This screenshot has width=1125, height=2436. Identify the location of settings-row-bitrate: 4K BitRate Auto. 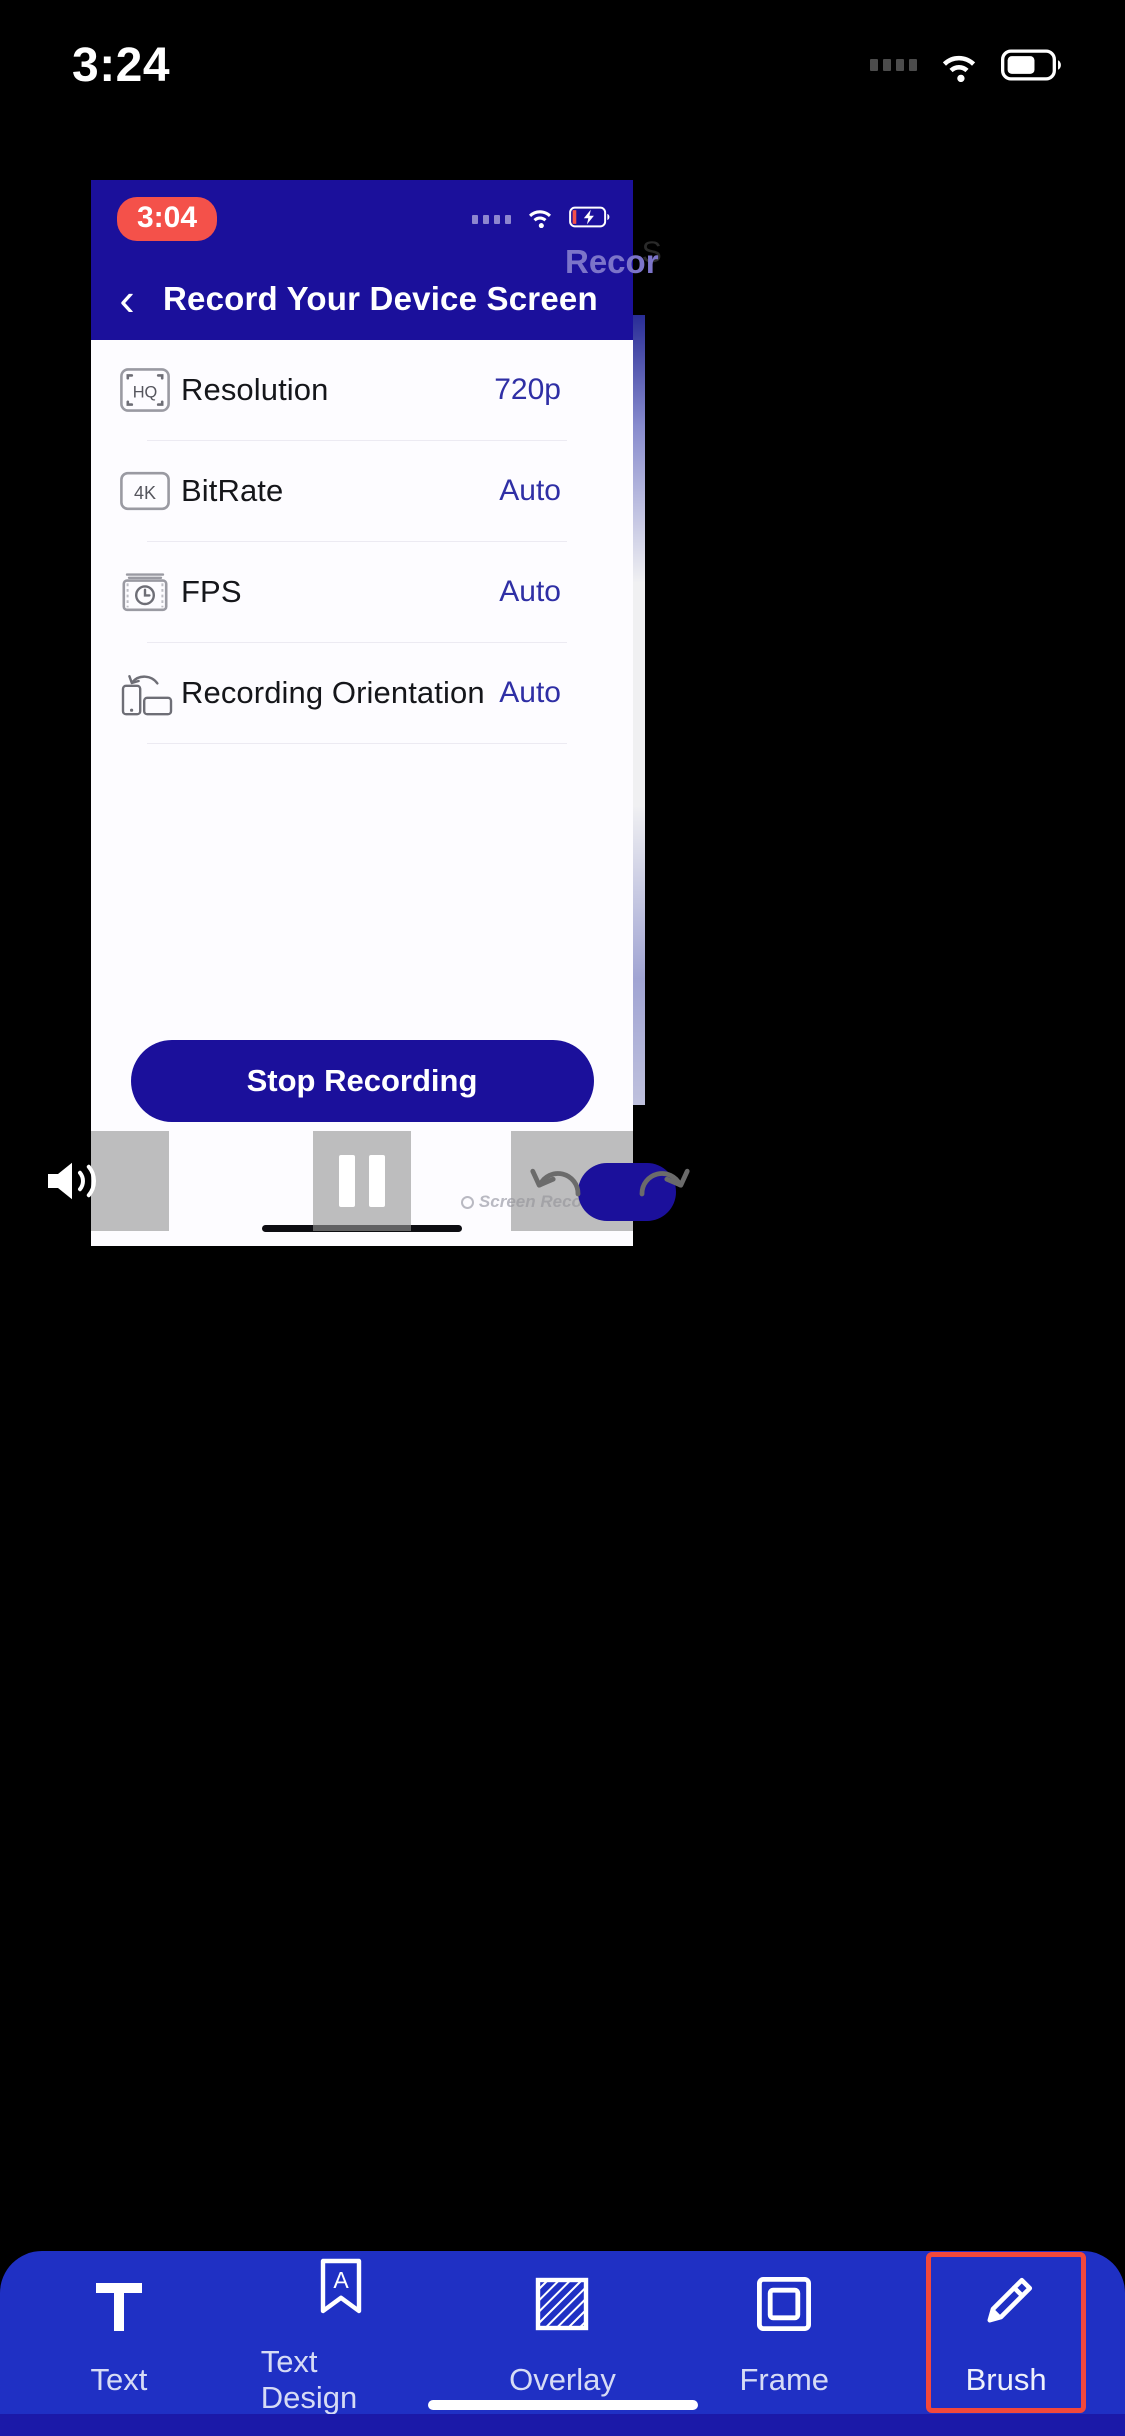
(362, 491).